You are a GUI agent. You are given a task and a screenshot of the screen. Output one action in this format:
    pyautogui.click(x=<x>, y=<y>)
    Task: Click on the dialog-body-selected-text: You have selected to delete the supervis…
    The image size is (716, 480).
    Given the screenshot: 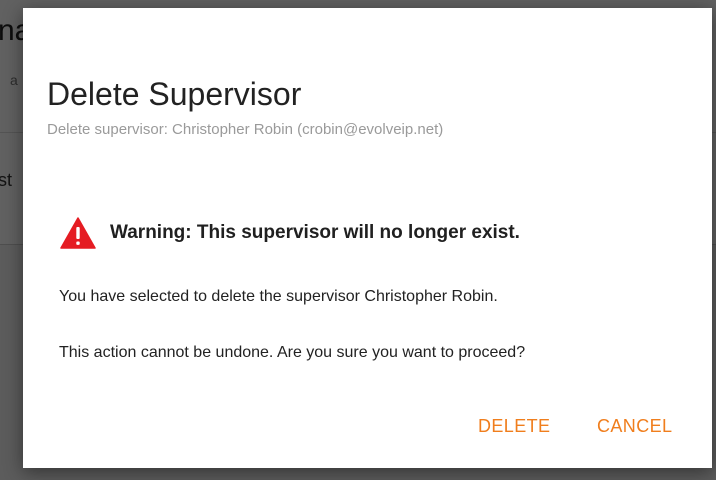 What is the action you would take?
    pyautogui.click(x=278, y=296)
    